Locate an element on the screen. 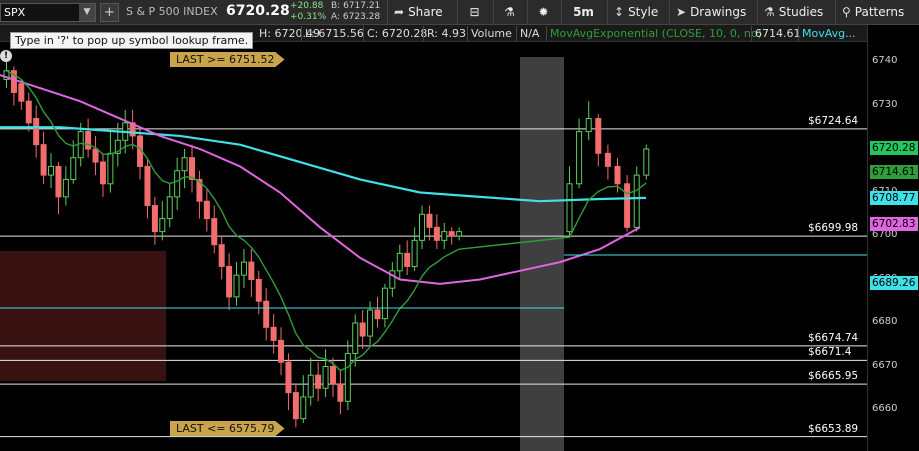 The width and height of the screenshot is (919, 451). info-icon: ! is located at coordinates (6, 56).